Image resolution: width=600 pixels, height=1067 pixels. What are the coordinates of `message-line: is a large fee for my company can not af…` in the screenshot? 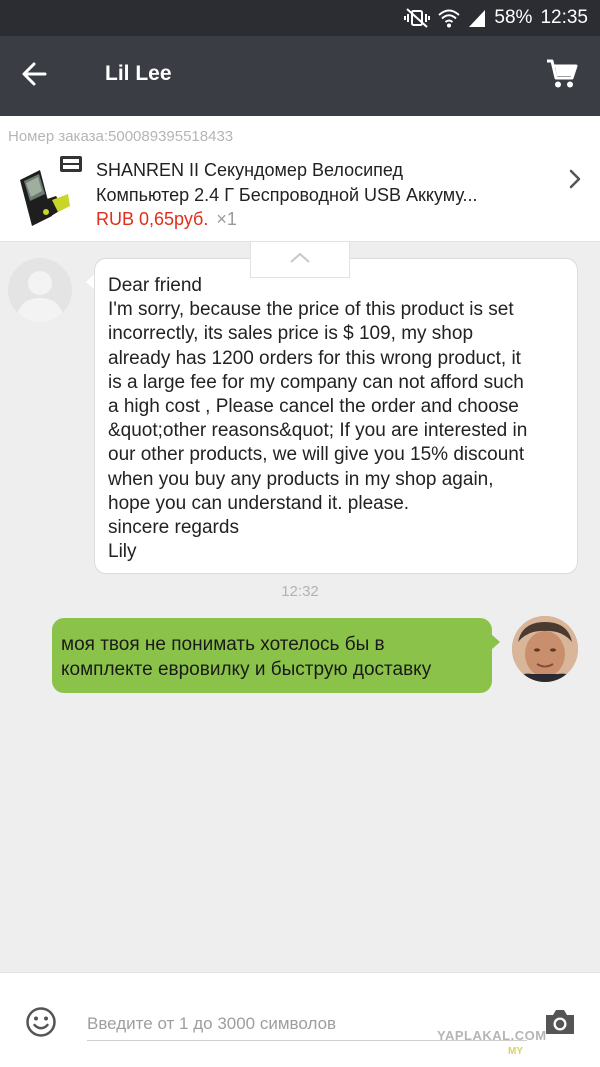 It's located at (316, 382).